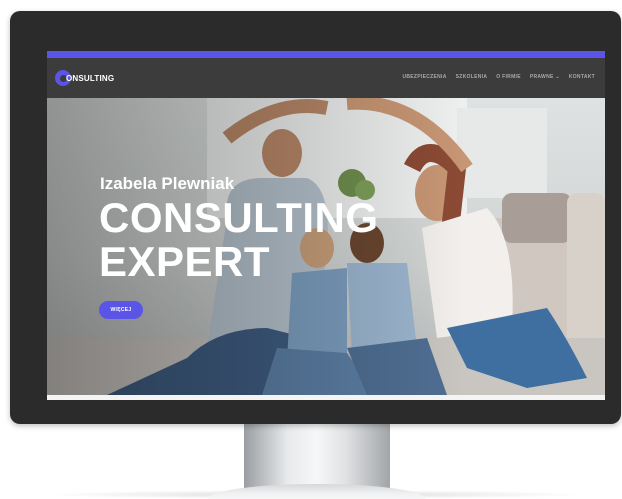 The width and height of the screenshot is (622, 499). I want to click on nav-item-prawne: PRAWNE ⌄, so click(545, 77).